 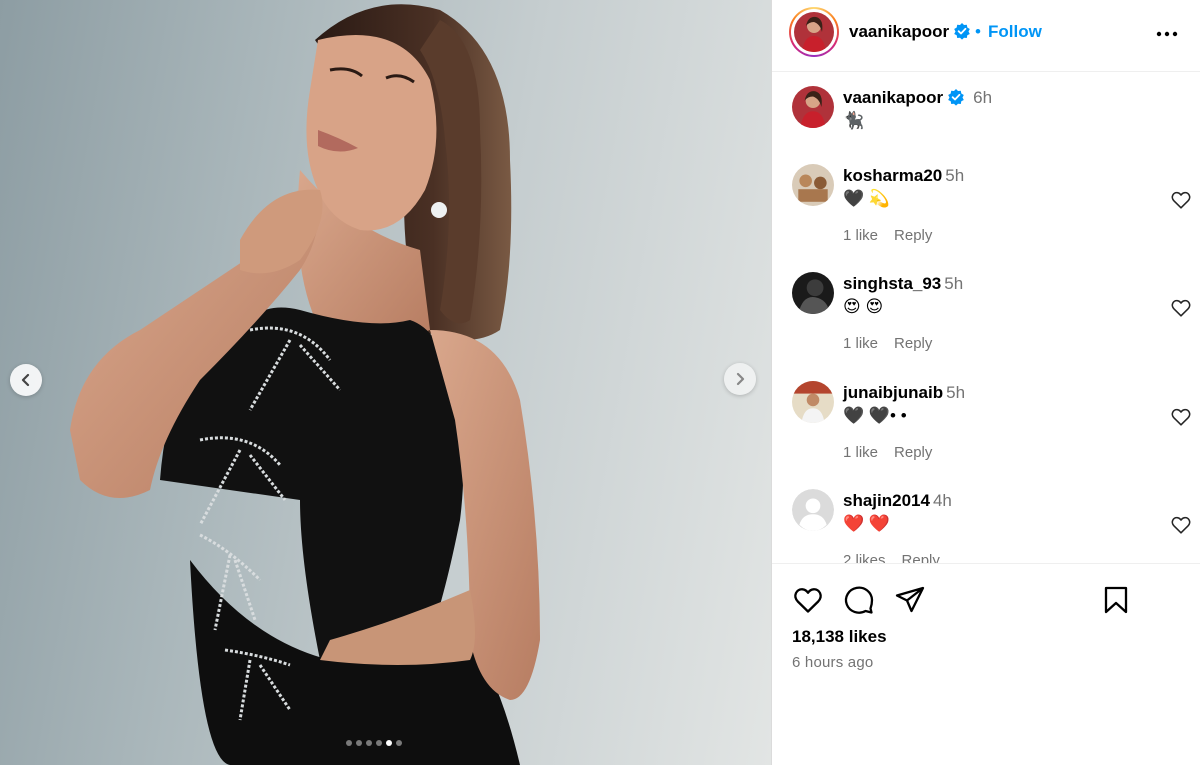 I want to click on comment-item: singhsta_93 5h 😍 😍 1 like Reply, so click(x=992, y=317).